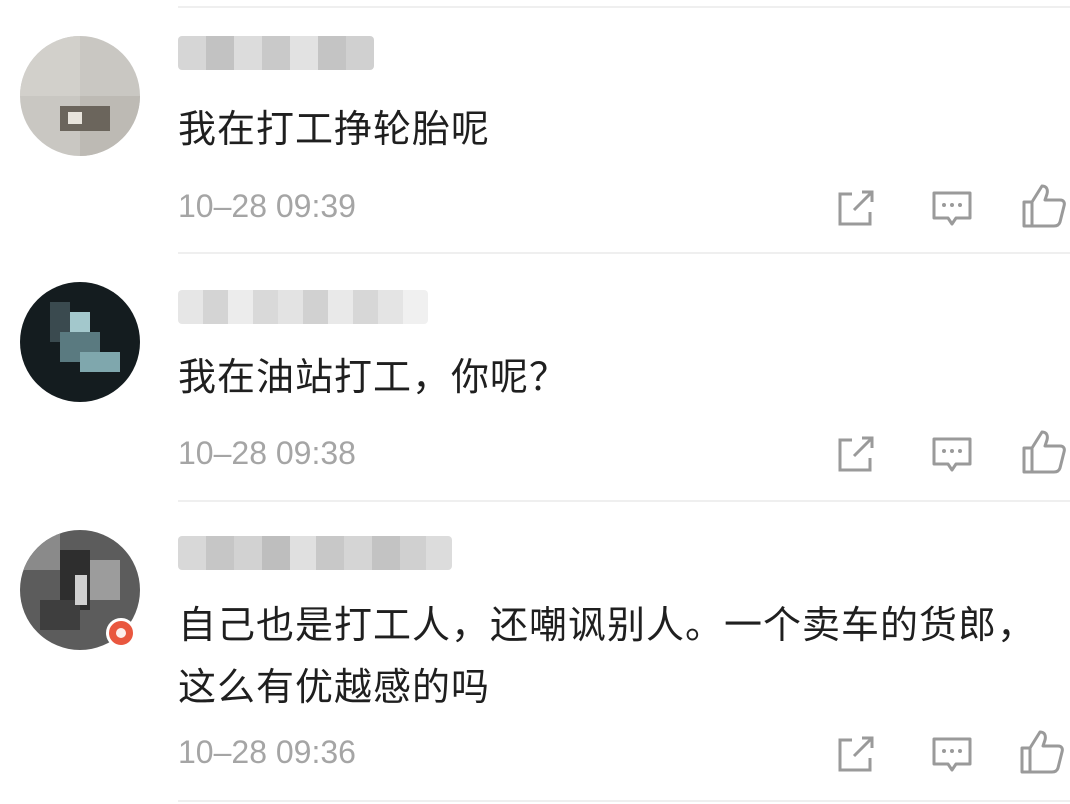 The image size is (1070, 804). Describe the element at coordinates (267, 752) in the screenshot. I see `comment-time: 10–28 09:36` at that location.